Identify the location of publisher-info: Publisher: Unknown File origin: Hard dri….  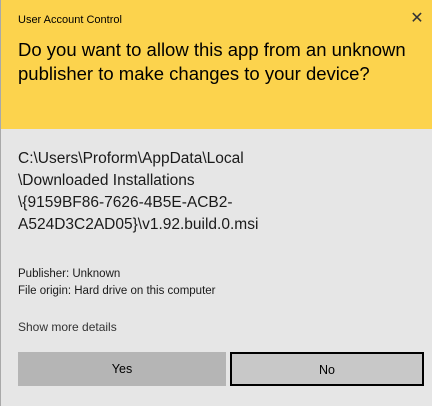
(117, 283).